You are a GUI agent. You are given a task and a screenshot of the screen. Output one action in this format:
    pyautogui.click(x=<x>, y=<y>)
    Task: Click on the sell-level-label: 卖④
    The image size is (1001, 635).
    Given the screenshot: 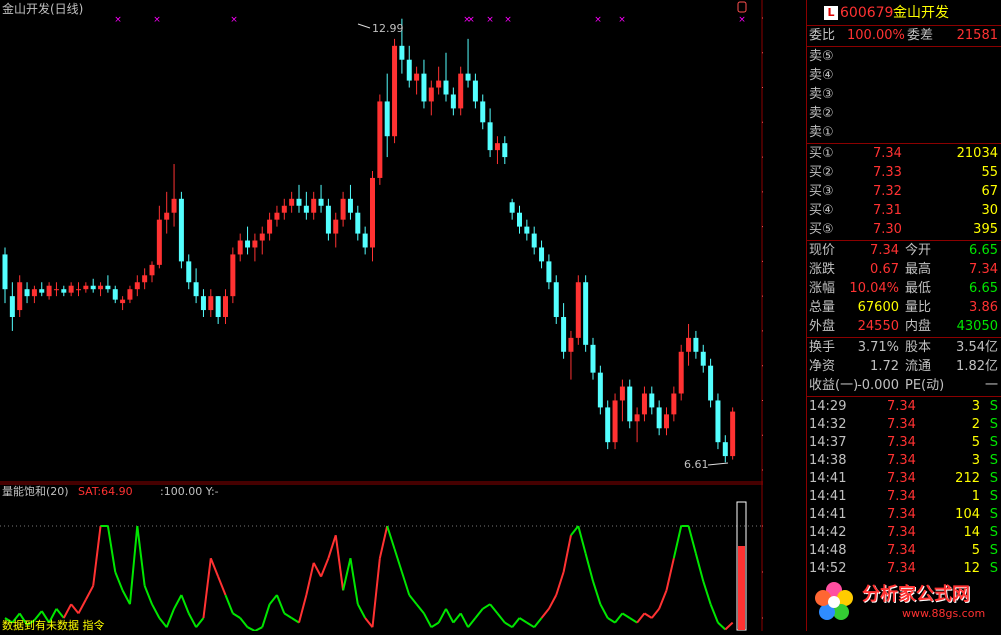 What is the action you would take?
    pyautogui.click(x=821, y=75)
    